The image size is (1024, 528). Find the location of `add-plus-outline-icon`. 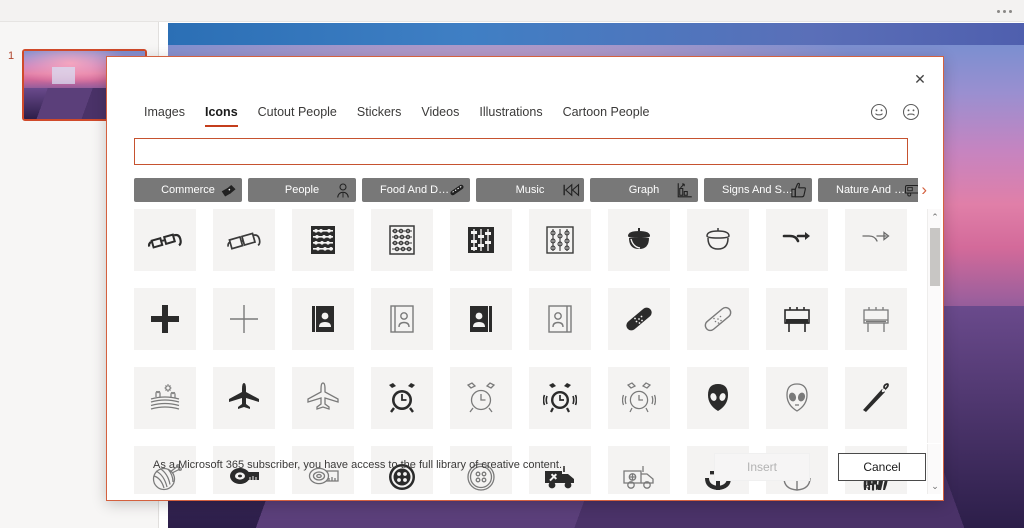

add-plus-outline-icon is located at coordinates (244, 319).